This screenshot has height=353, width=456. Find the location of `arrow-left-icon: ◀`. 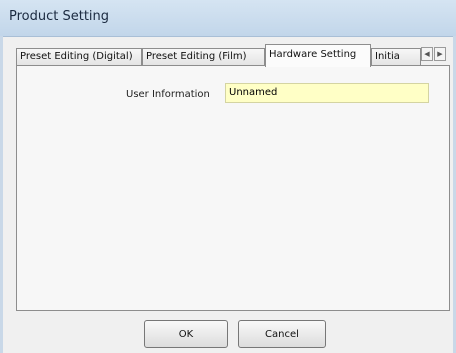

arrow-left-icon: ◀ is located at coordinates (427, 54).